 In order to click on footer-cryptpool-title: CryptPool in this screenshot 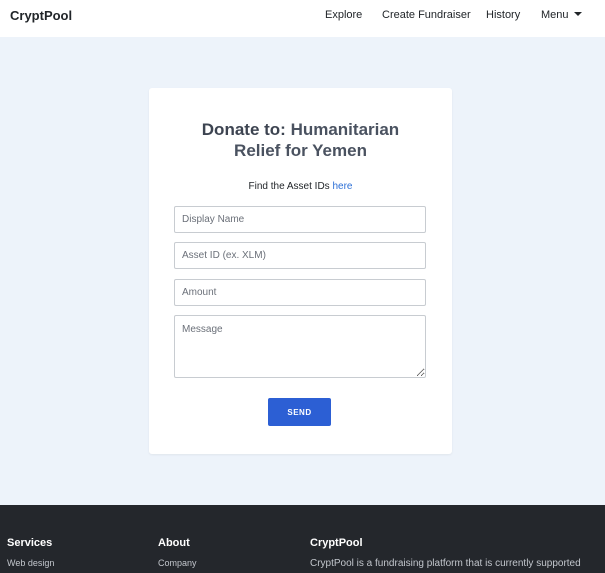, I will do `click(336, 543)`.